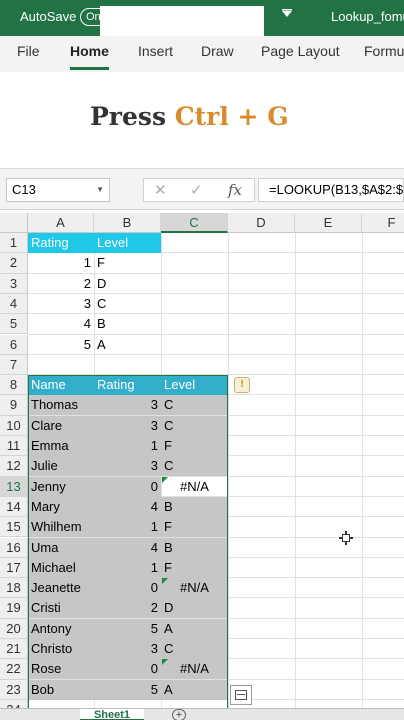  I want to click on tab-formulas: Formu, so click(384, 51).